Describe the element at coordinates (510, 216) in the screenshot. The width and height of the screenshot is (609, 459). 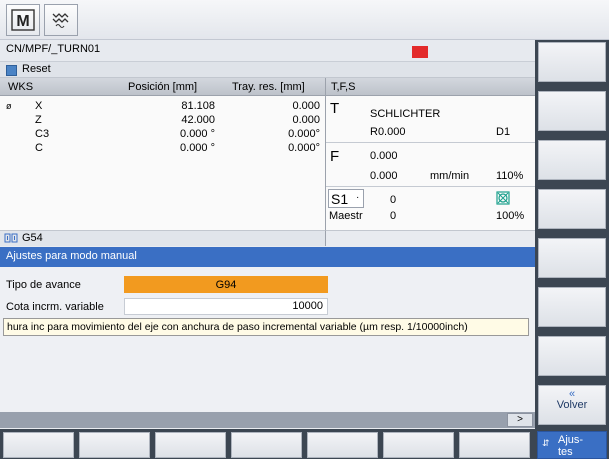
I see `spindle-override: 100%` at that location.